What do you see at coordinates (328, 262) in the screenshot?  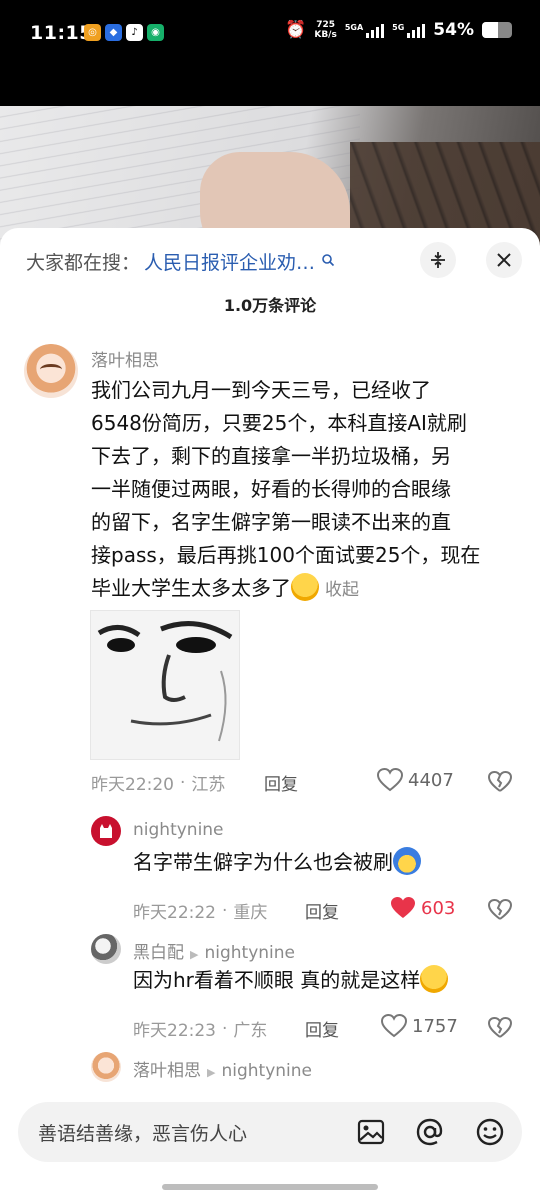 I see `search-icon` at bounding box center [328, 262].